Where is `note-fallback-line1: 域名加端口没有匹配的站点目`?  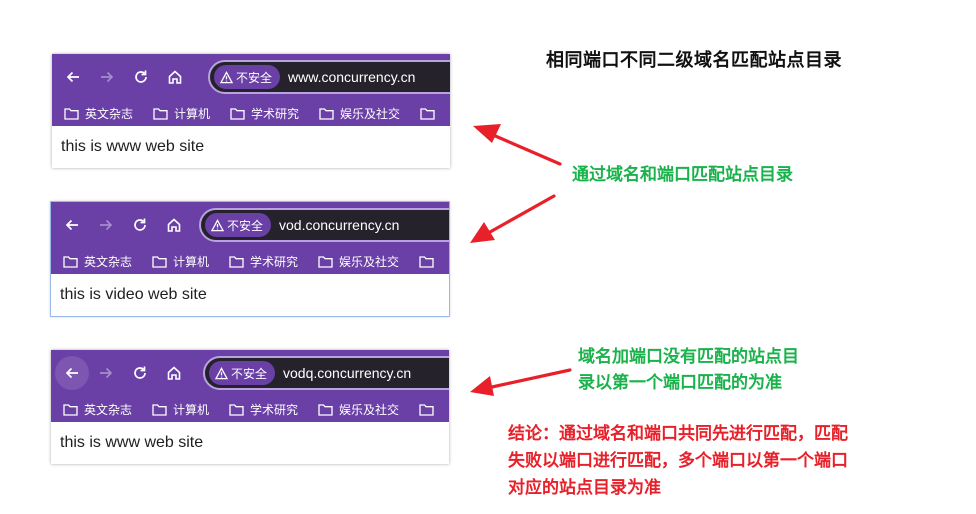 note-fallback-line1: 域名加端口没有匹配的站点目 is located at coordinates (688, 357).